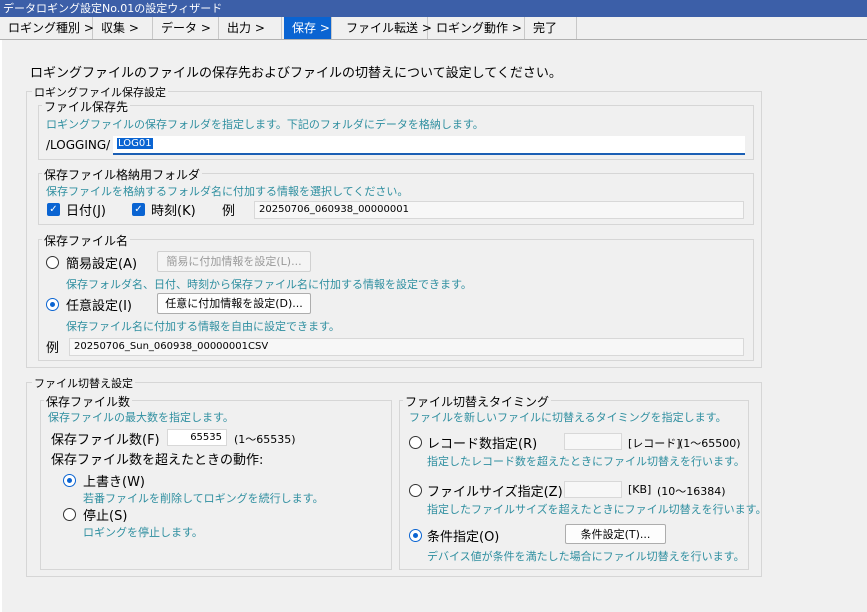 The width and height of the screenshot is (867, 612). I want to click on date-checkbox-label: 日付(J), so click(86, 211).